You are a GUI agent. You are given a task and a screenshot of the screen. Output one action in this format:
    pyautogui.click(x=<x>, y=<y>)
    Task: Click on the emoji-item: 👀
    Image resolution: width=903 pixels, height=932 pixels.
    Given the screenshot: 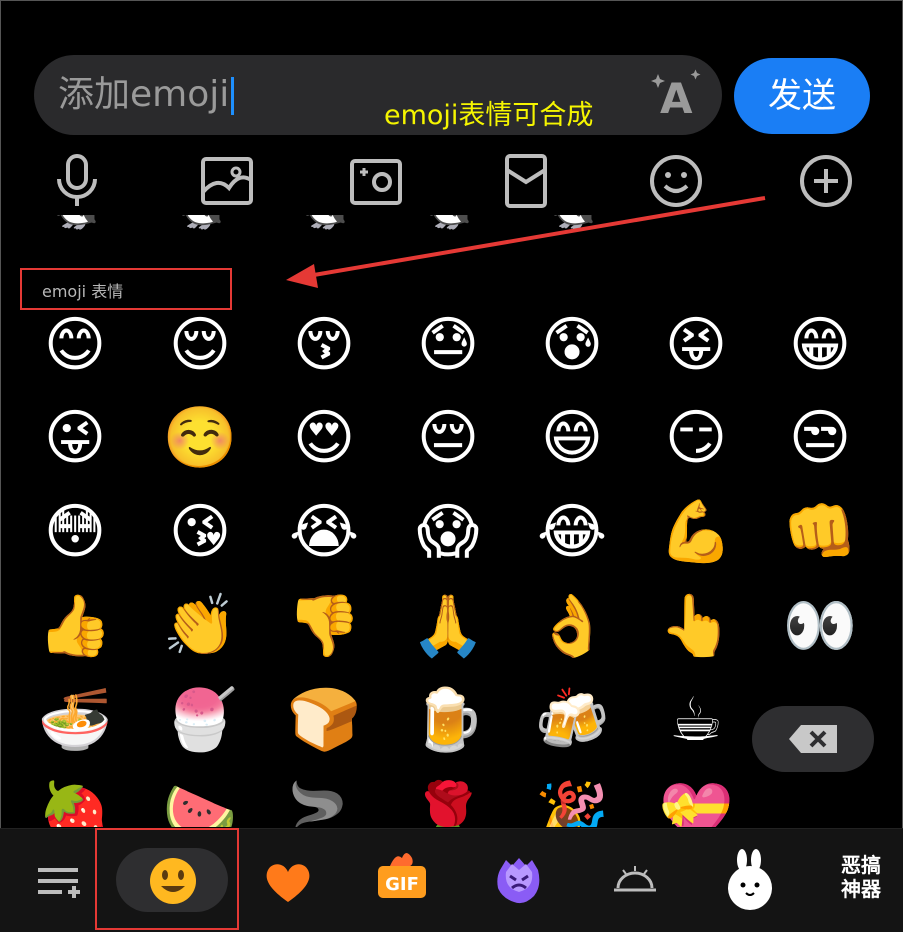 What is the action you would take?
    pyautogui.click(x=820, y=626)
    